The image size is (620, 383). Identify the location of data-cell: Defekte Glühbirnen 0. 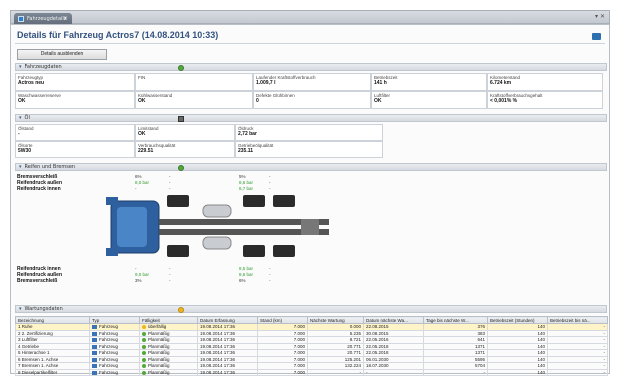
(312, 100).